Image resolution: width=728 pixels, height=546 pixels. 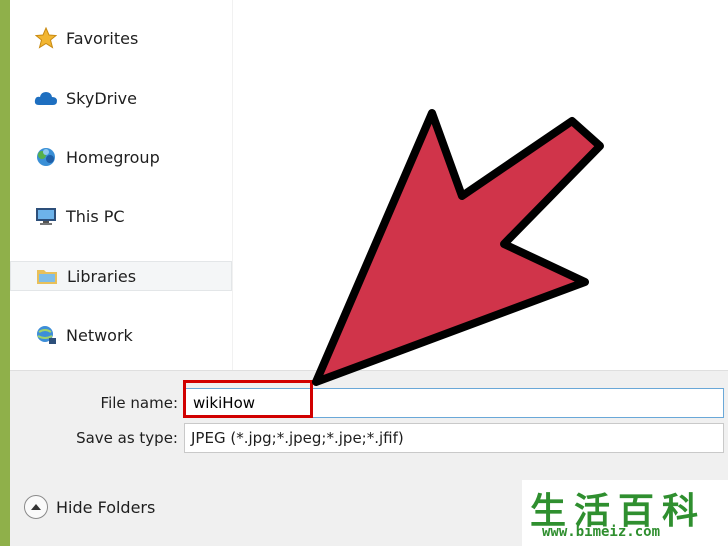 What do you see at coordinates (46, 98) in the screenshot?
I see `cloud-icon` at bounding box center [46, 98].